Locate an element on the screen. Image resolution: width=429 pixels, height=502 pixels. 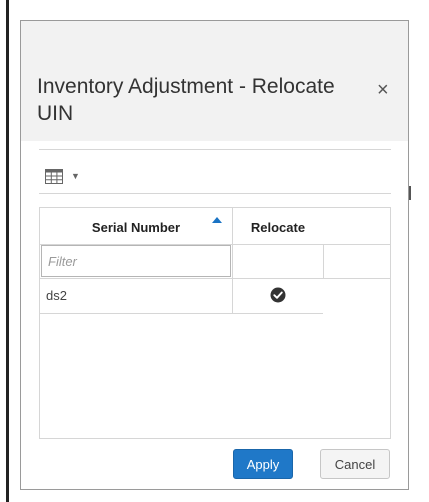
background-window-edge is located at coordinates (7, 251).